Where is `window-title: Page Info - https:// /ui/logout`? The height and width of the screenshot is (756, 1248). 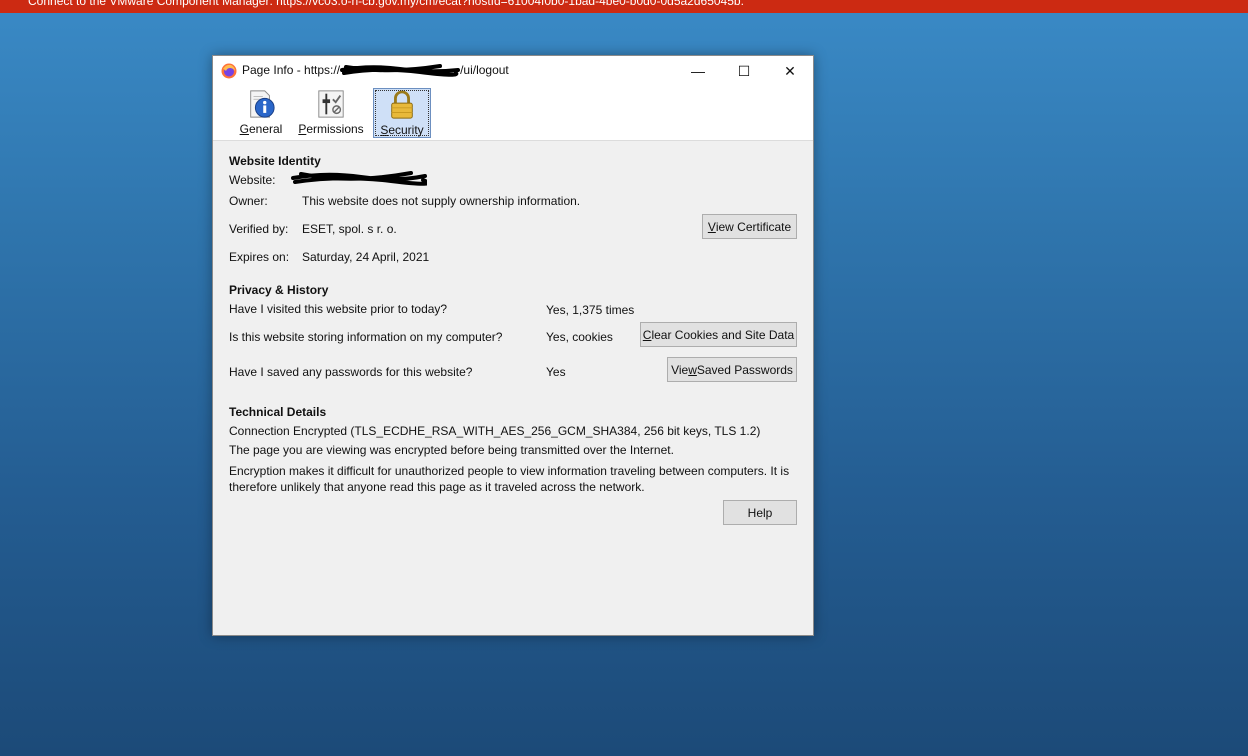 window-title: Page Info - https:// /ui/logout is located at coordinates (375, 70).